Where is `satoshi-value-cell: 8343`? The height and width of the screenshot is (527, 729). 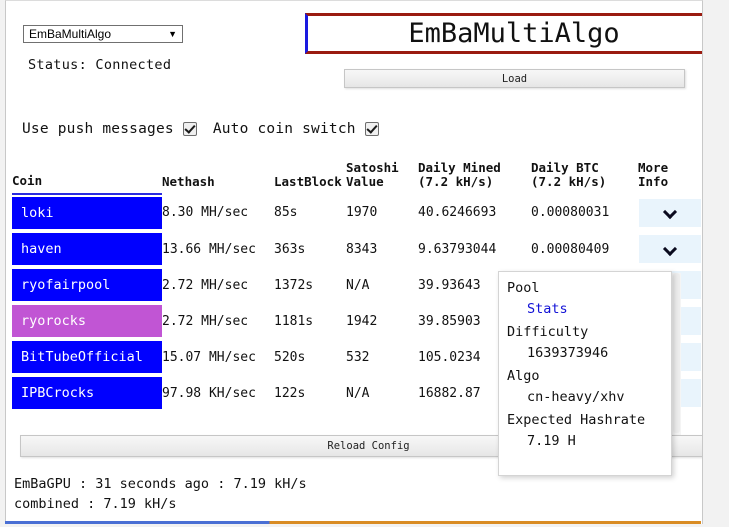 satoshi-value-cell: 8343 is located at coordinates (362, 249).